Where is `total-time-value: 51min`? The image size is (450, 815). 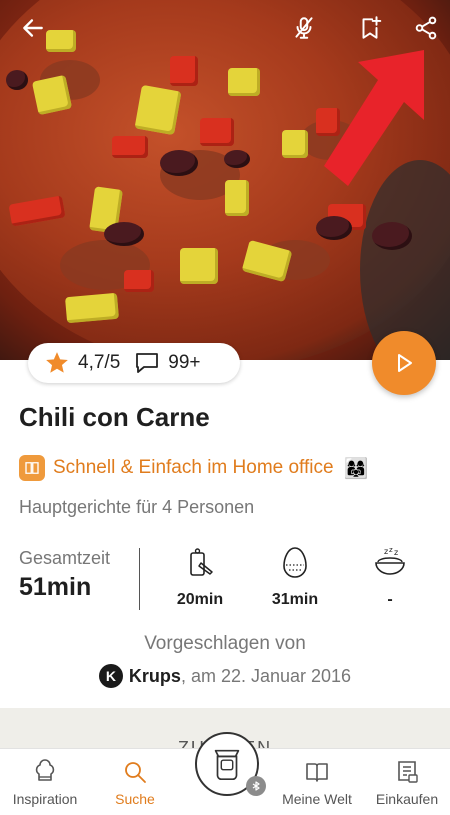
total-time-value: 51min is located at coordinates (55, 587).